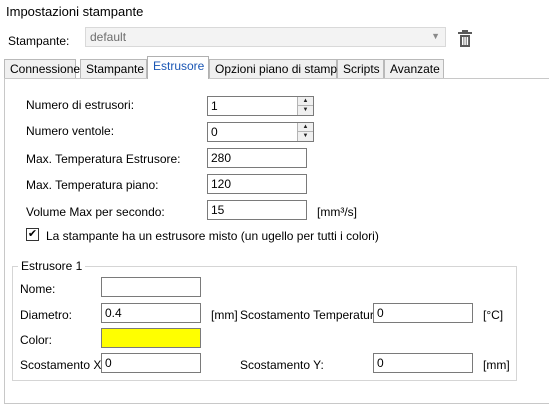 This screenshot has width=552, height=406. I want to click on diameter-unit: [mm], so click(224, 315).